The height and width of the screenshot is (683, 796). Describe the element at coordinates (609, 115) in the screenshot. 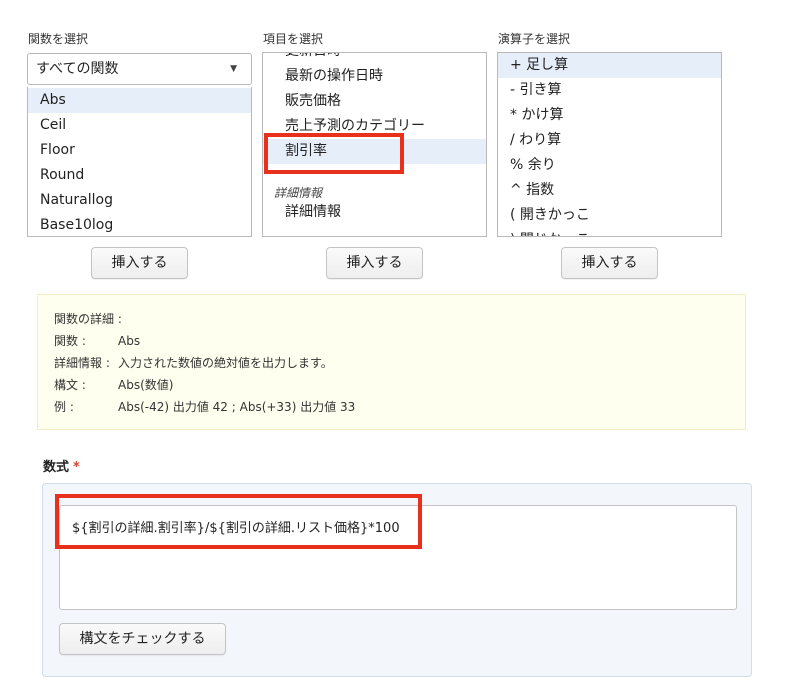

I see `operator-item-multiply: * かけ算` at that location.